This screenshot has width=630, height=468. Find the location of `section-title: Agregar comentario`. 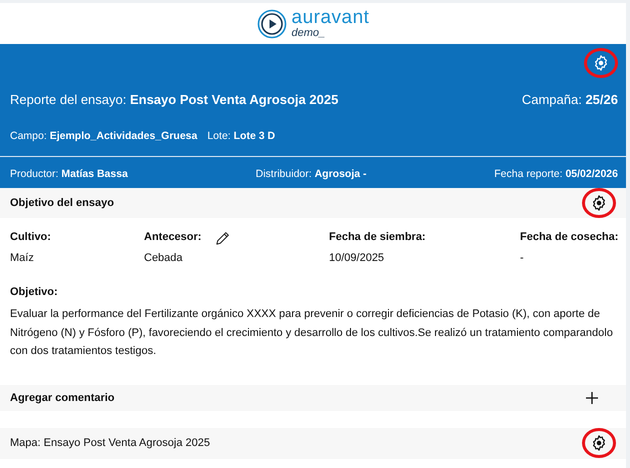

section-title: Agregar comentario is located at coordinates (62, 398).